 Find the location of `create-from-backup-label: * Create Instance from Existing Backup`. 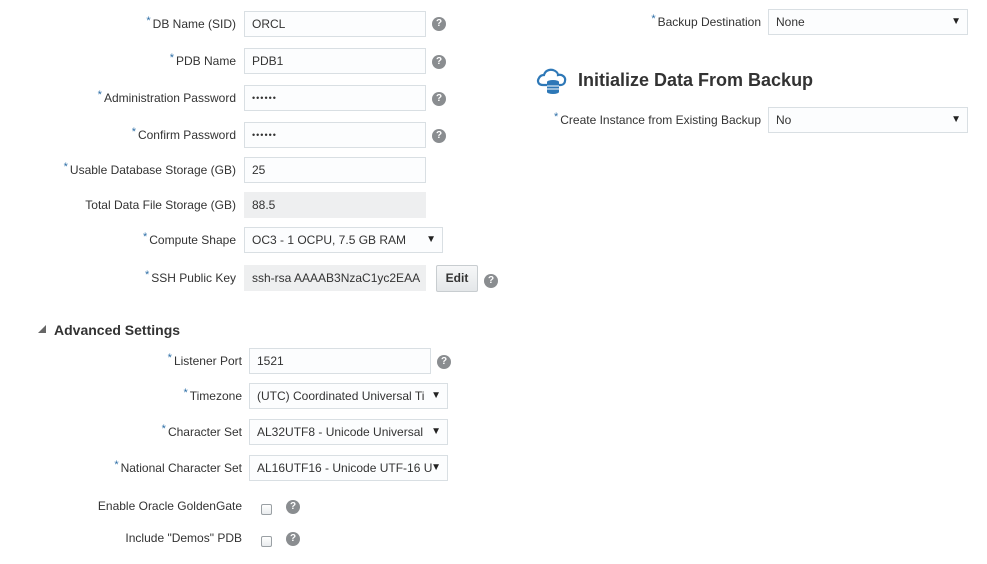

create-from-backup-label: * Create Instance from Existing Backup is located at coordinates (657, 119).